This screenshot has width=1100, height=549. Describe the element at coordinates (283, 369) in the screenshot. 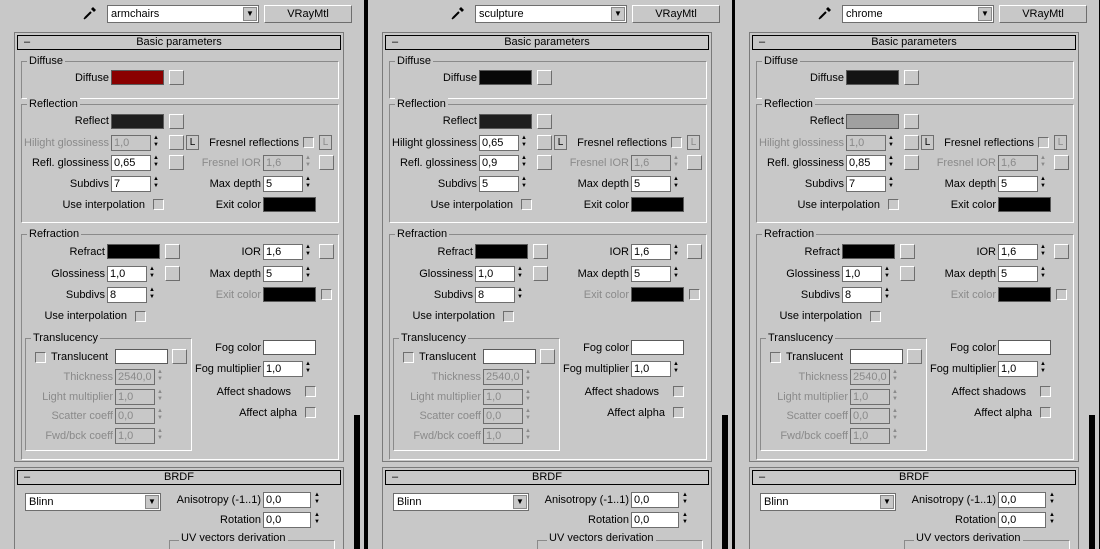

I see `fog-multiplier-field: 1,0` at that location.